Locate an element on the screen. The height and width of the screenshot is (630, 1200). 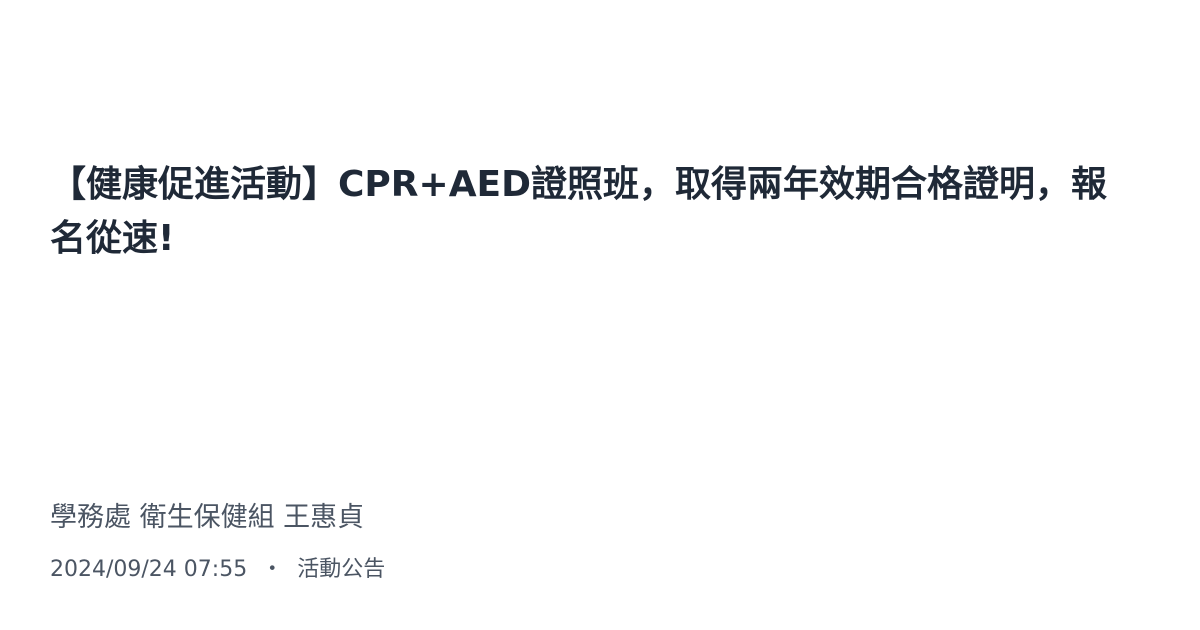
post-title: 【健康促進活動】CPR+AED證照班，取得兩年效期合格證明，報名從速! is located at coordinates (579, 211).